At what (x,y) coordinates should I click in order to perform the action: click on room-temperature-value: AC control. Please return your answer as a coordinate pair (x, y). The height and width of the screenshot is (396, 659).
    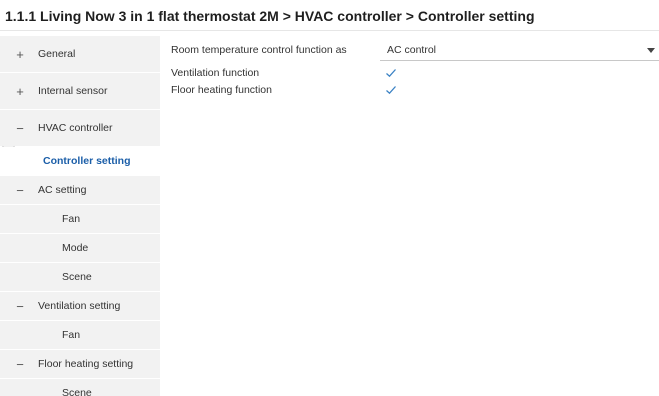
    Looking at the image, I should click on (412, 49).